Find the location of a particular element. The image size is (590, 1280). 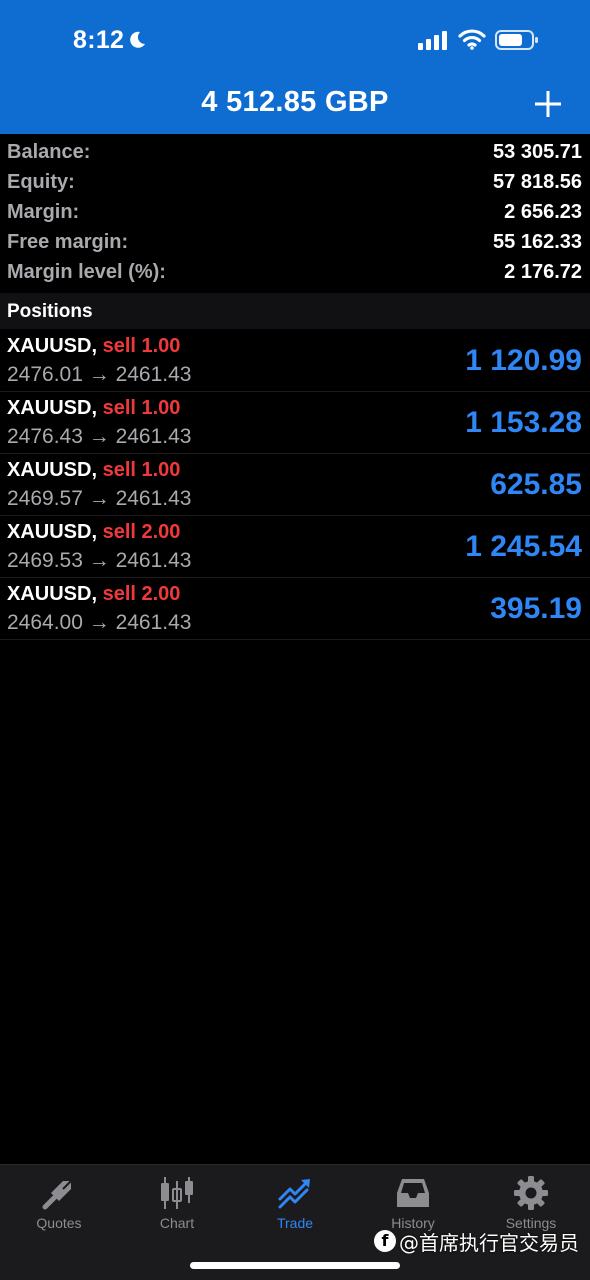

inbox-icon is located at coordinates (413, 1193).